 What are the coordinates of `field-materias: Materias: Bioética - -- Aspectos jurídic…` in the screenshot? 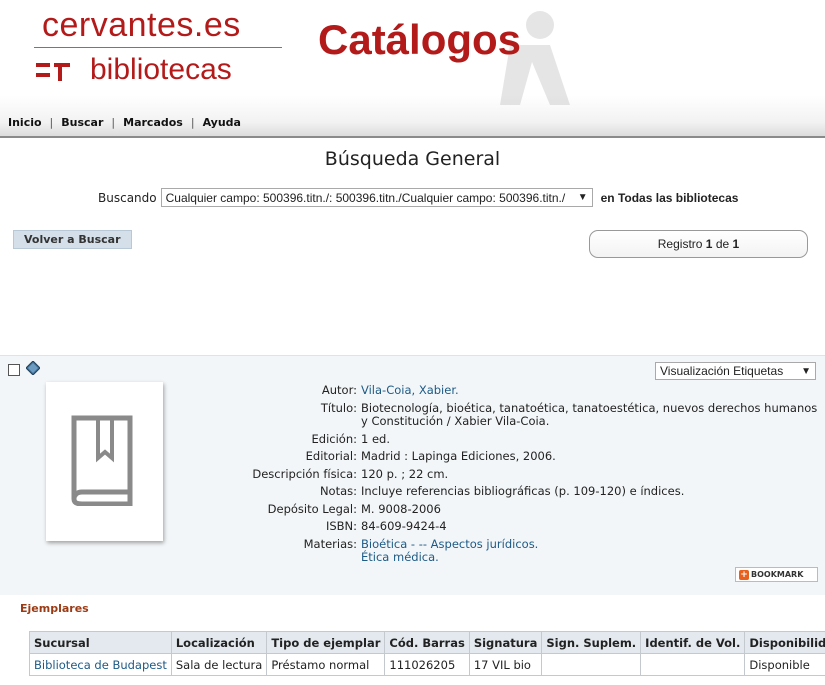 It's located at (535, 550).